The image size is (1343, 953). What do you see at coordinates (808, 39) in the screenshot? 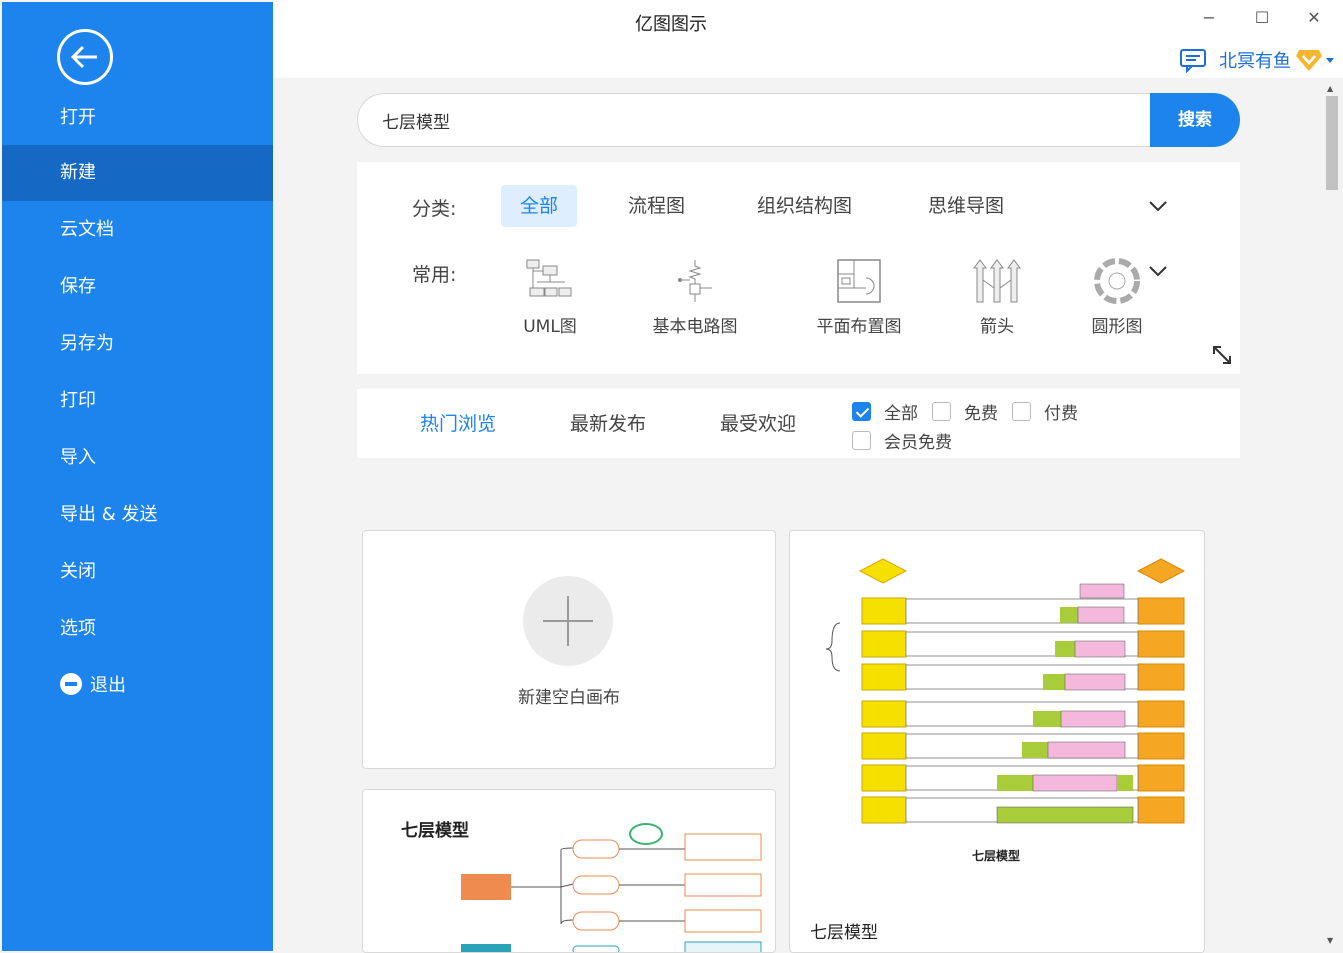
I see `title-bar: 亿图图示 − ☐ ✕ 北冥有鱼` at bounding box center [808, 39].